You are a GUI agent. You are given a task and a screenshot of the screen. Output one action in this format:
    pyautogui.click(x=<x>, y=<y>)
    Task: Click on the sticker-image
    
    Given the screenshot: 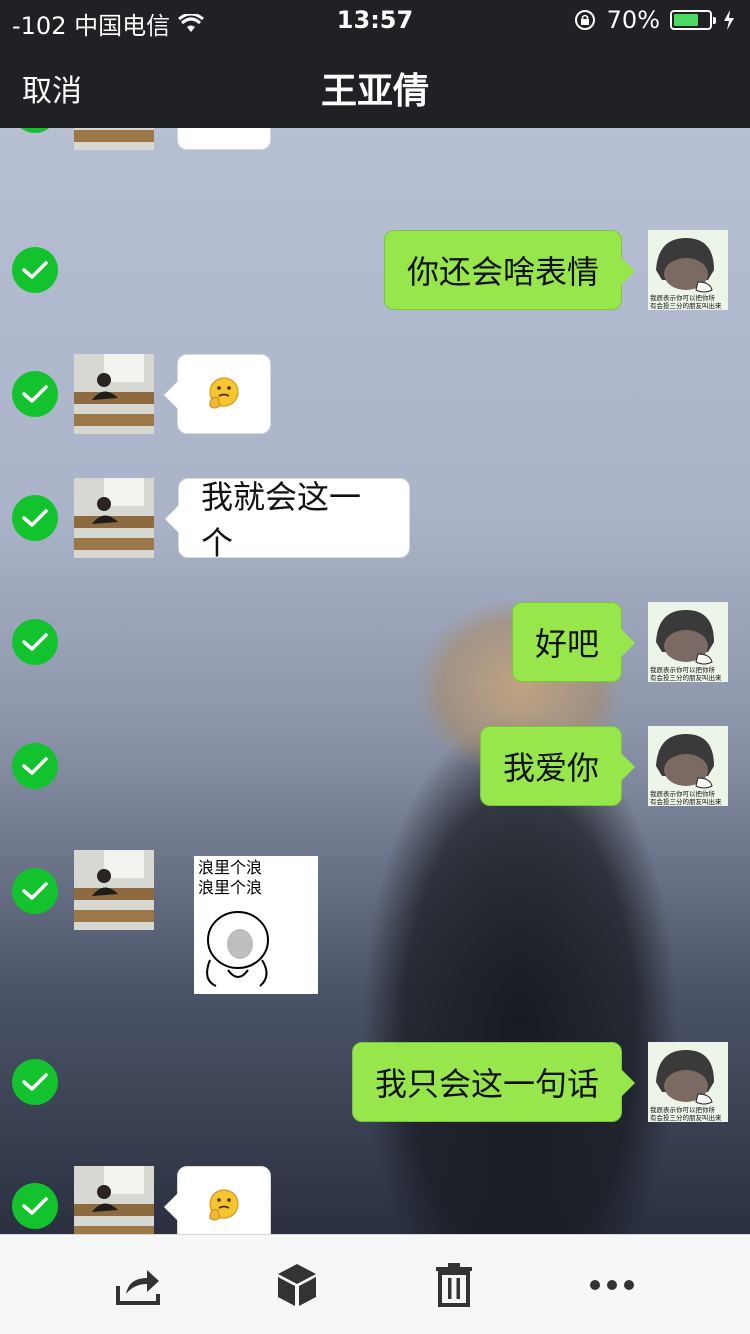 What is the action you would take?
    pyautogui.click(x=256, y=949)
    